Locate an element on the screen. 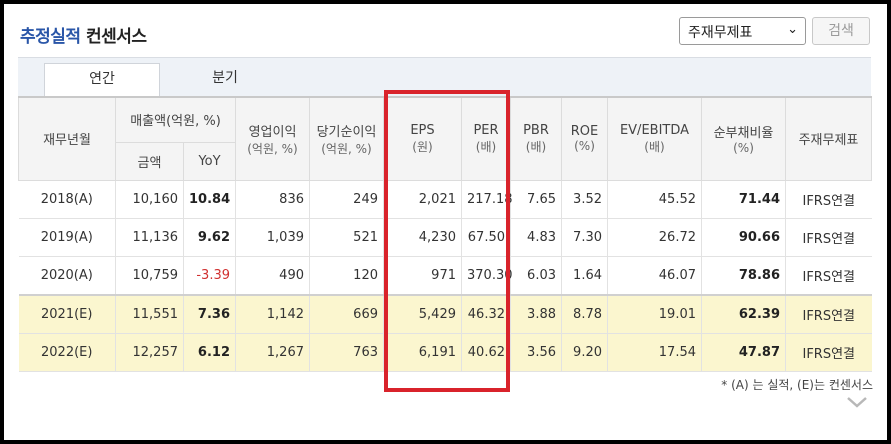  col-sales-yoy: YoY is located at coordinates (209, 161).